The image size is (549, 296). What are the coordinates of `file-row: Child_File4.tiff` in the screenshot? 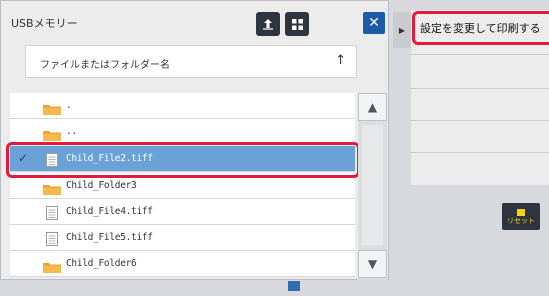 It's located at (182, 212).